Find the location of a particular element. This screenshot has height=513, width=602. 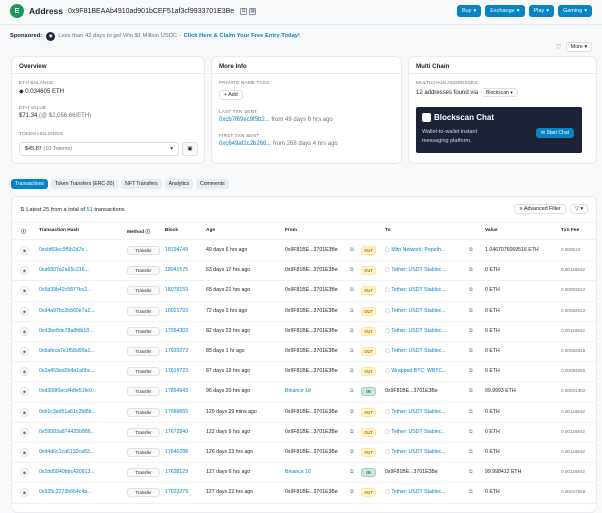

token-portfolio-button: ▣ is located at coordinates (190, 149).